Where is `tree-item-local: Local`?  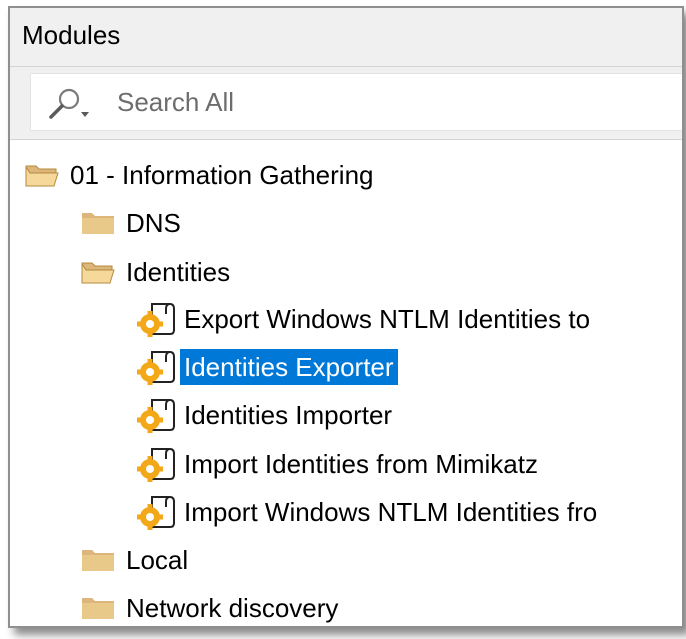 tree-item-local: Local is located at coordinates (136, 560).